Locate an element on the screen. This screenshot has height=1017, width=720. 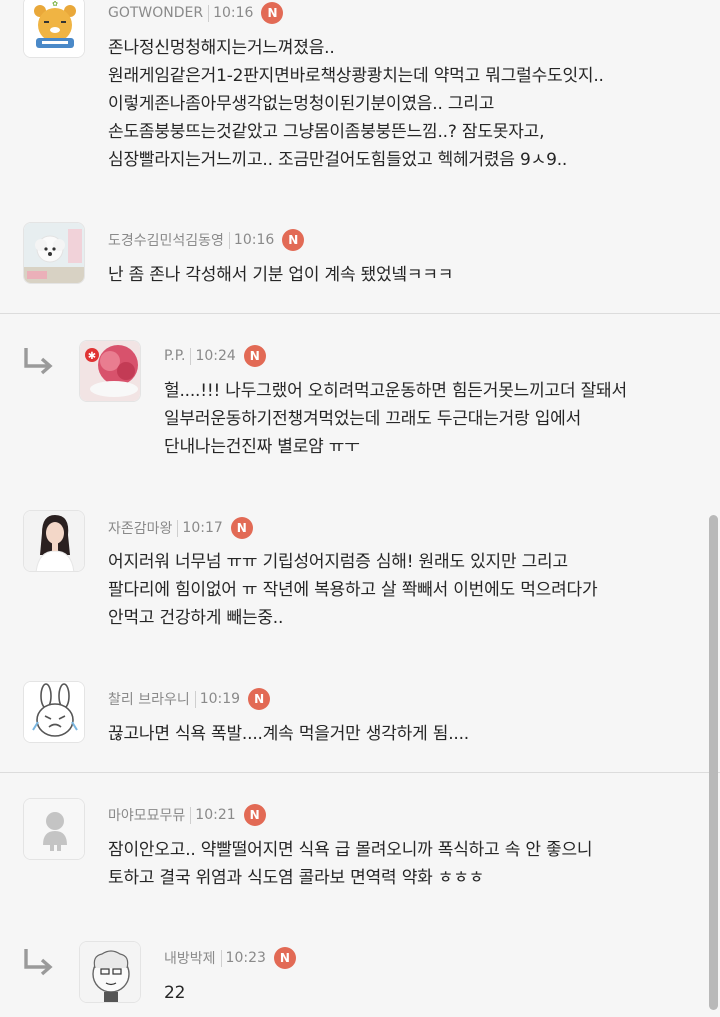
comment-line: 헐....!!! 나두그랬어 오히려먹고운동하면 힘든거못느끼고더 잘돼서 is located at coordinates (395, 391).